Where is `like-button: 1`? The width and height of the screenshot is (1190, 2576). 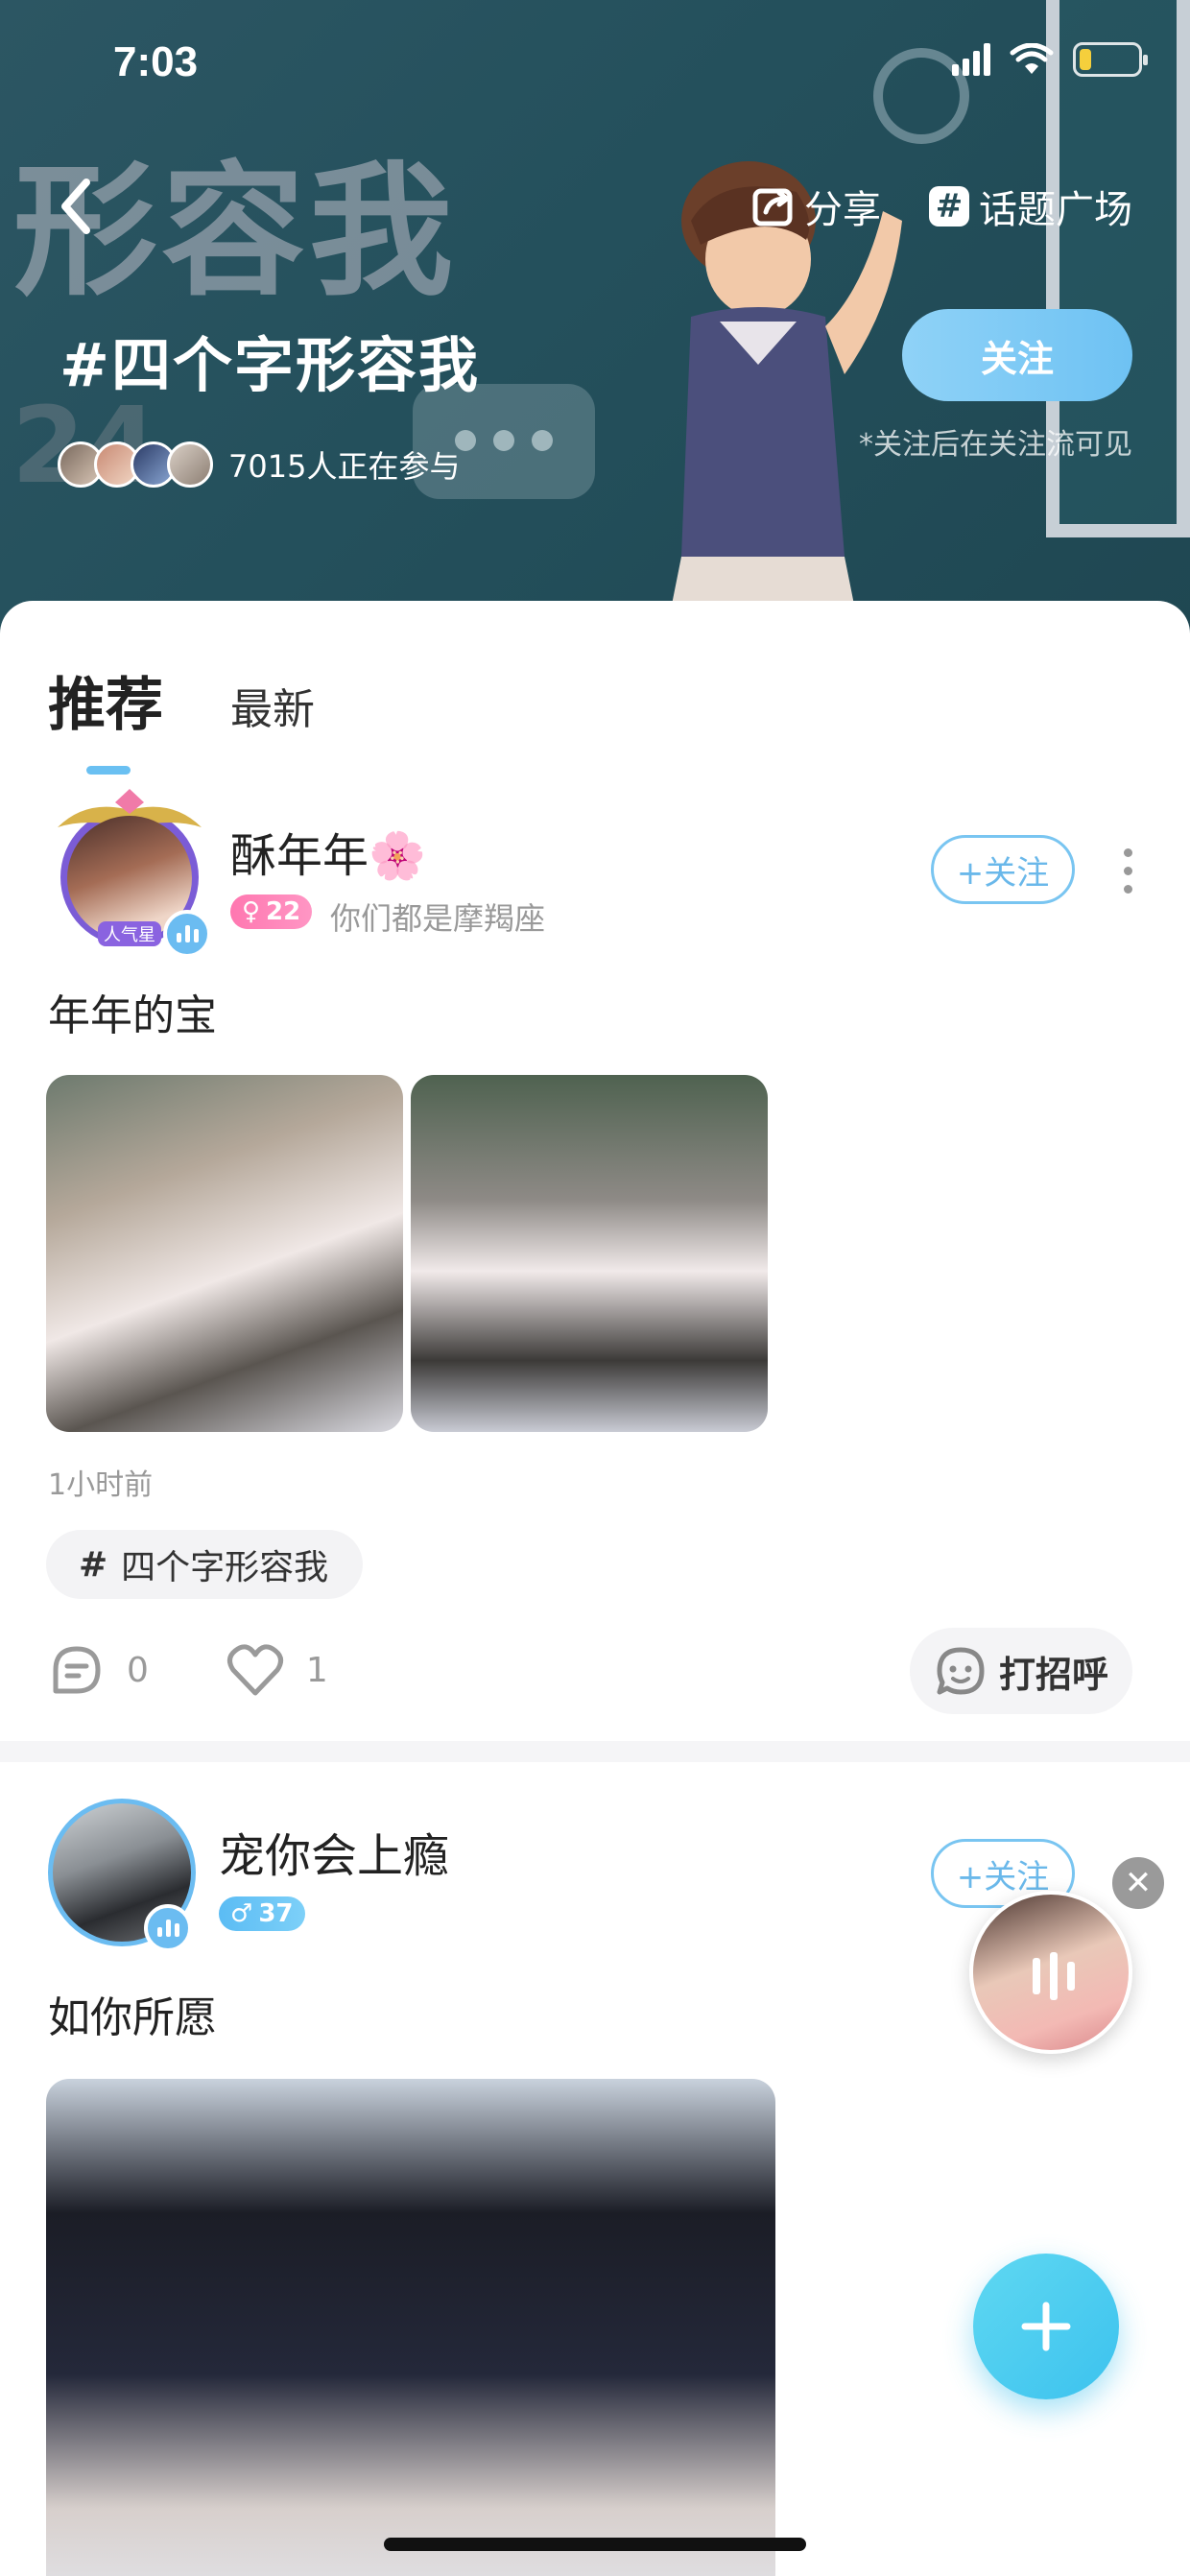 like-button: 1 is located at coordinates (277, 1670).